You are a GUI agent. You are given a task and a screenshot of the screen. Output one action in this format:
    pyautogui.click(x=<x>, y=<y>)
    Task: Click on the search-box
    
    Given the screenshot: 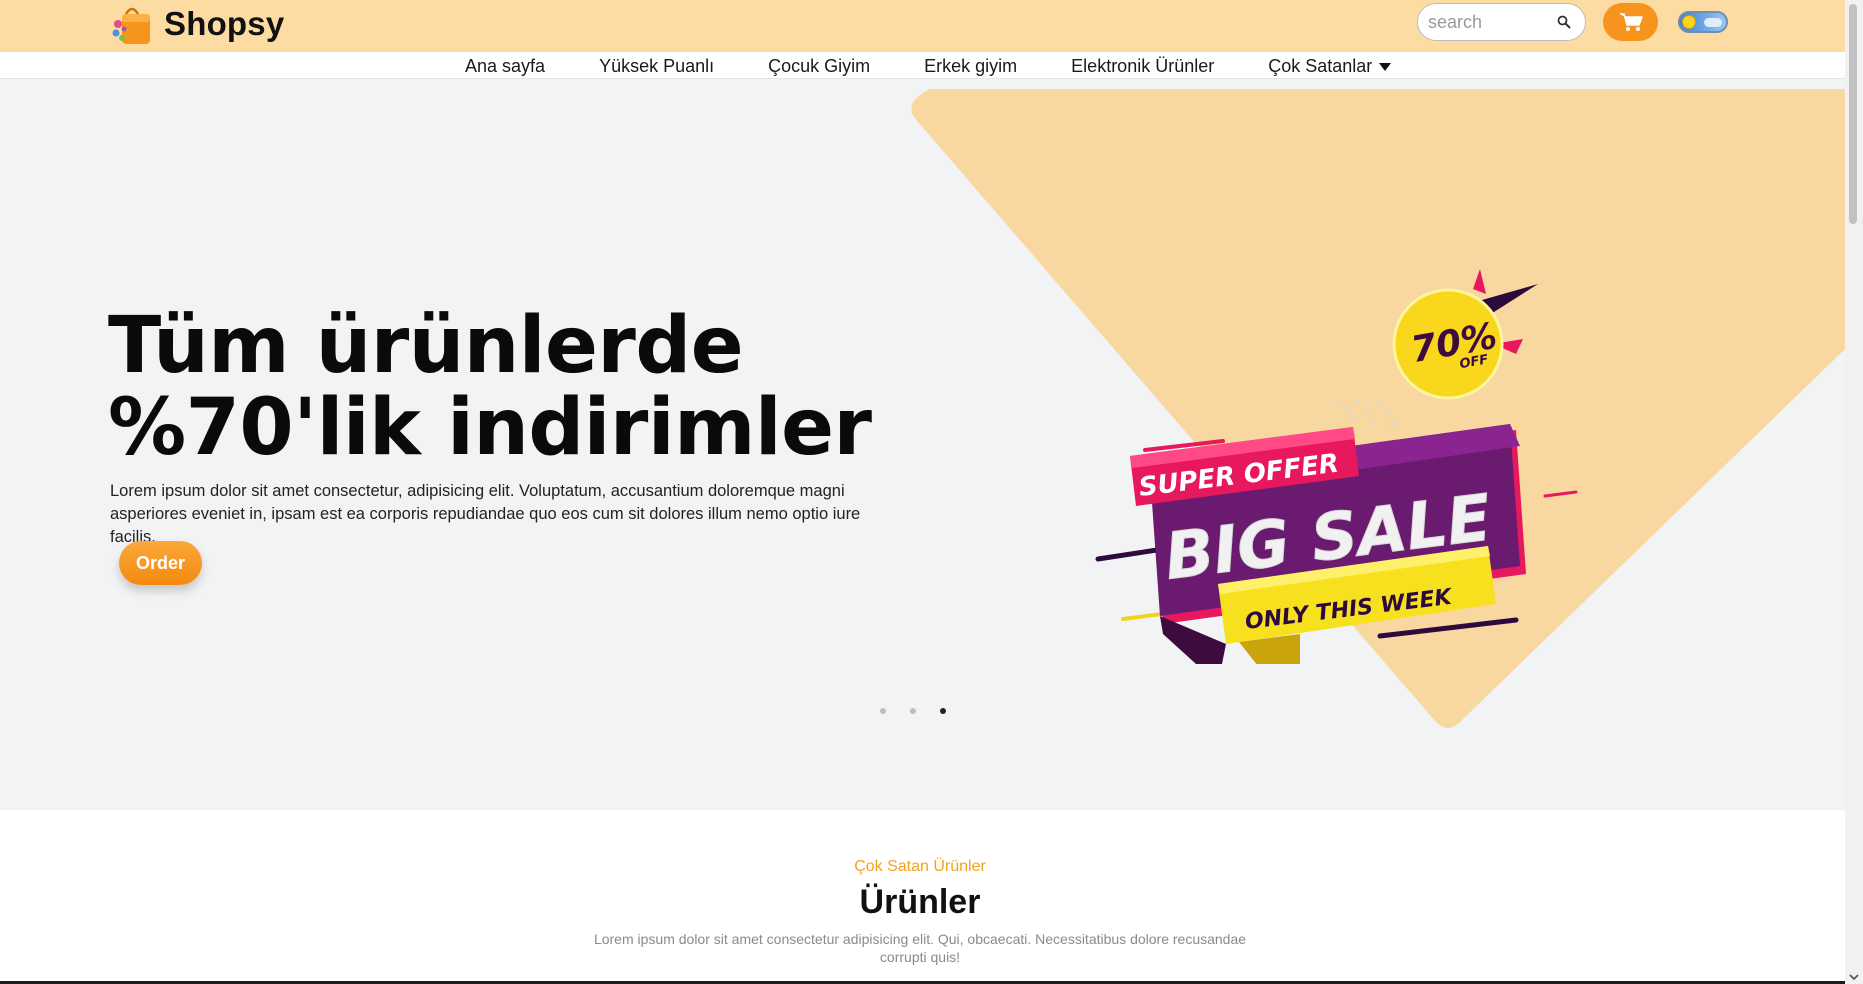 What is the action you would take?
    pyautogui.click(x=1501, y=22)
    